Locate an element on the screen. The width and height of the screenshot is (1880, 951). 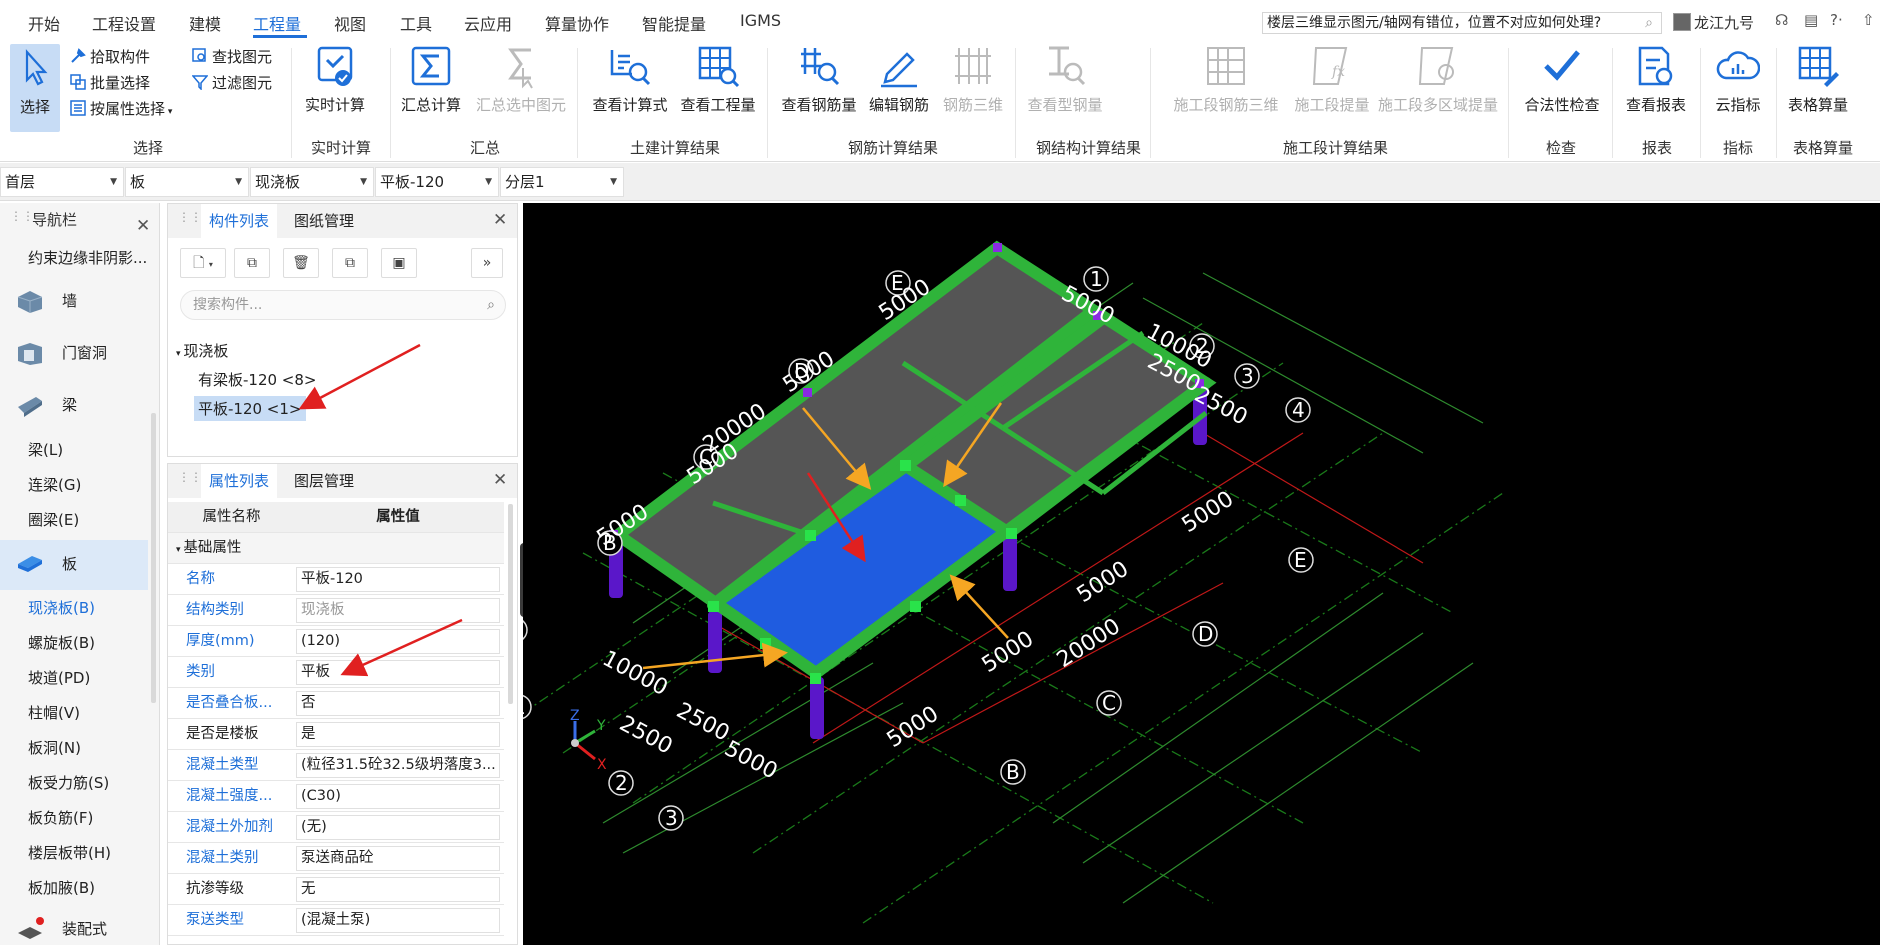
nav-item-spiral-slab: 螺旋板(B) is located at coordinates (61, 642).